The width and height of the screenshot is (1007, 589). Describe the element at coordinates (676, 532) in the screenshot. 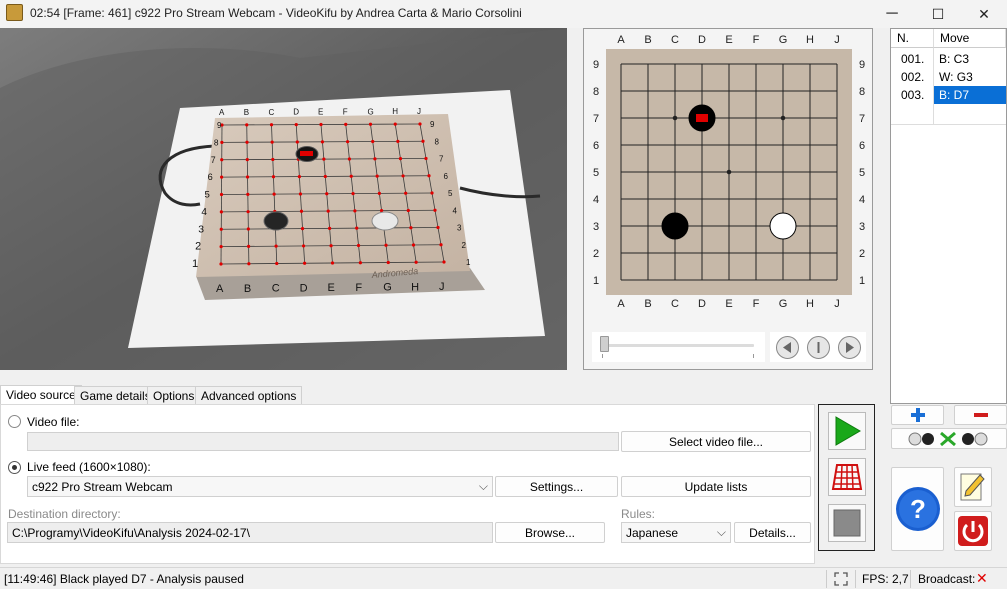

I see `rules-select: Japanese ⌵` at that location.